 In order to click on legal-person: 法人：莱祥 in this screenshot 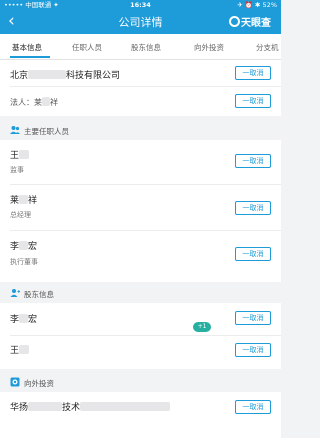, I will do `click(34, 102)`.